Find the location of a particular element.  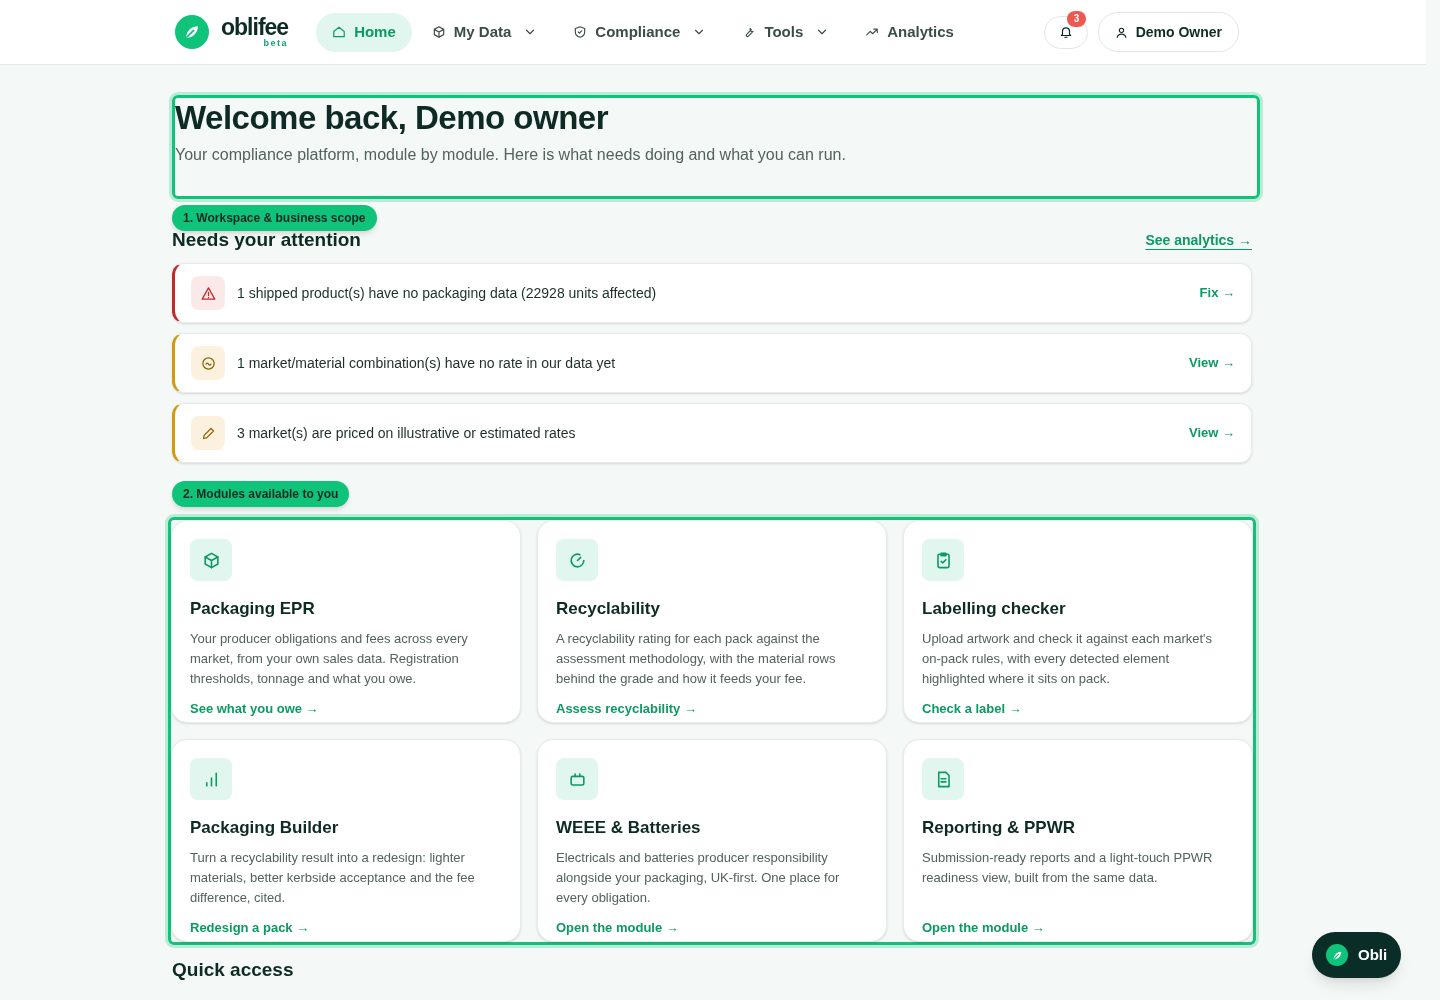

module-card: WEEE & Batteries Electricals and batteries producer responsibility alongside your packaging, UK-first. One place for every obligation. Open the module → is located at coordinates (712, 840).